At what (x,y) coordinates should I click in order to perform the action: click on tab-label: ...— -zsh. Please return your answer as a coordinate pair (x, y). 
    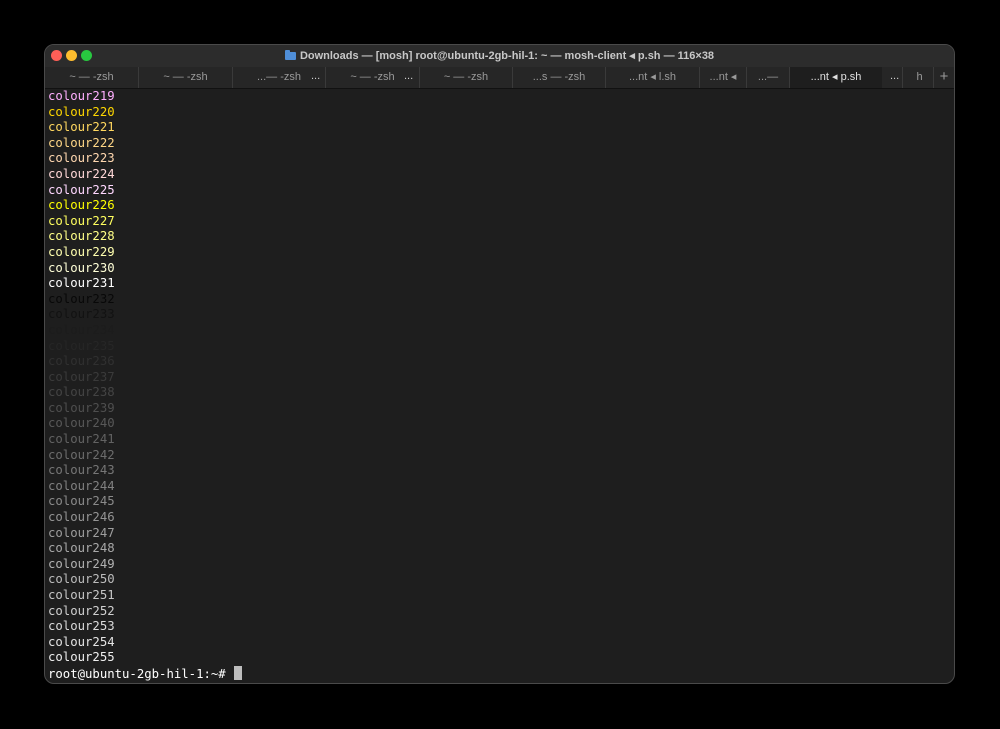
    Looking at the image, I should click on (278, 77).